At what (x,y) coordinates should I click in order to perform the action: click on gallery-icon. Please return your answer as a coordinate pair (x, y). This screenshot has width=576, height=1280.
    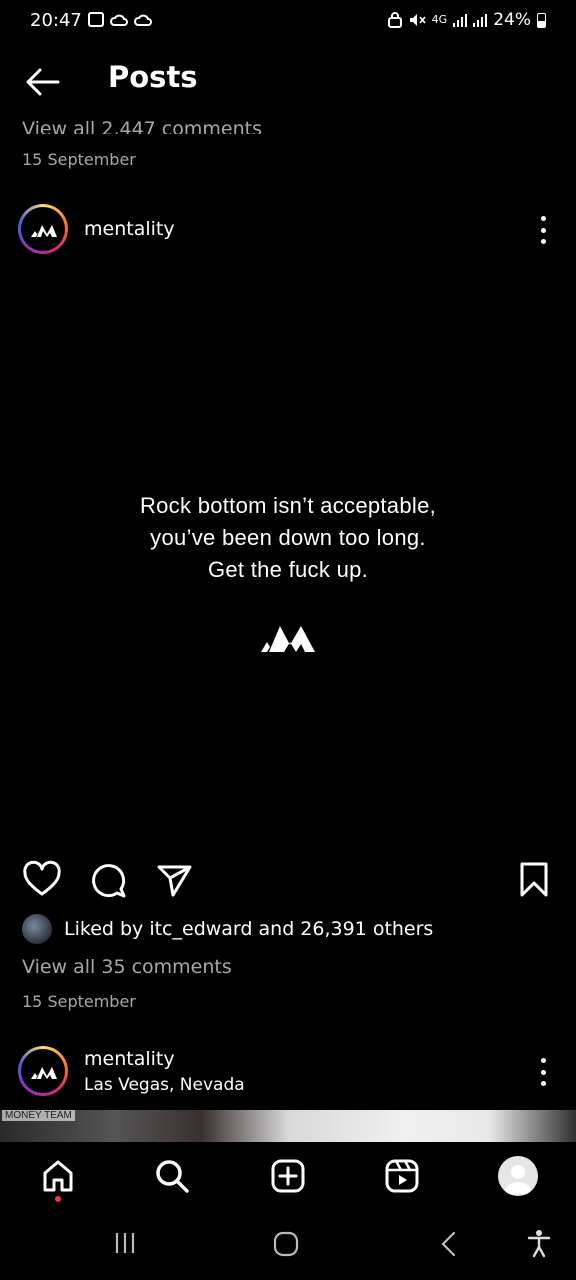
    Looking at the image, I should click on (96, 19).